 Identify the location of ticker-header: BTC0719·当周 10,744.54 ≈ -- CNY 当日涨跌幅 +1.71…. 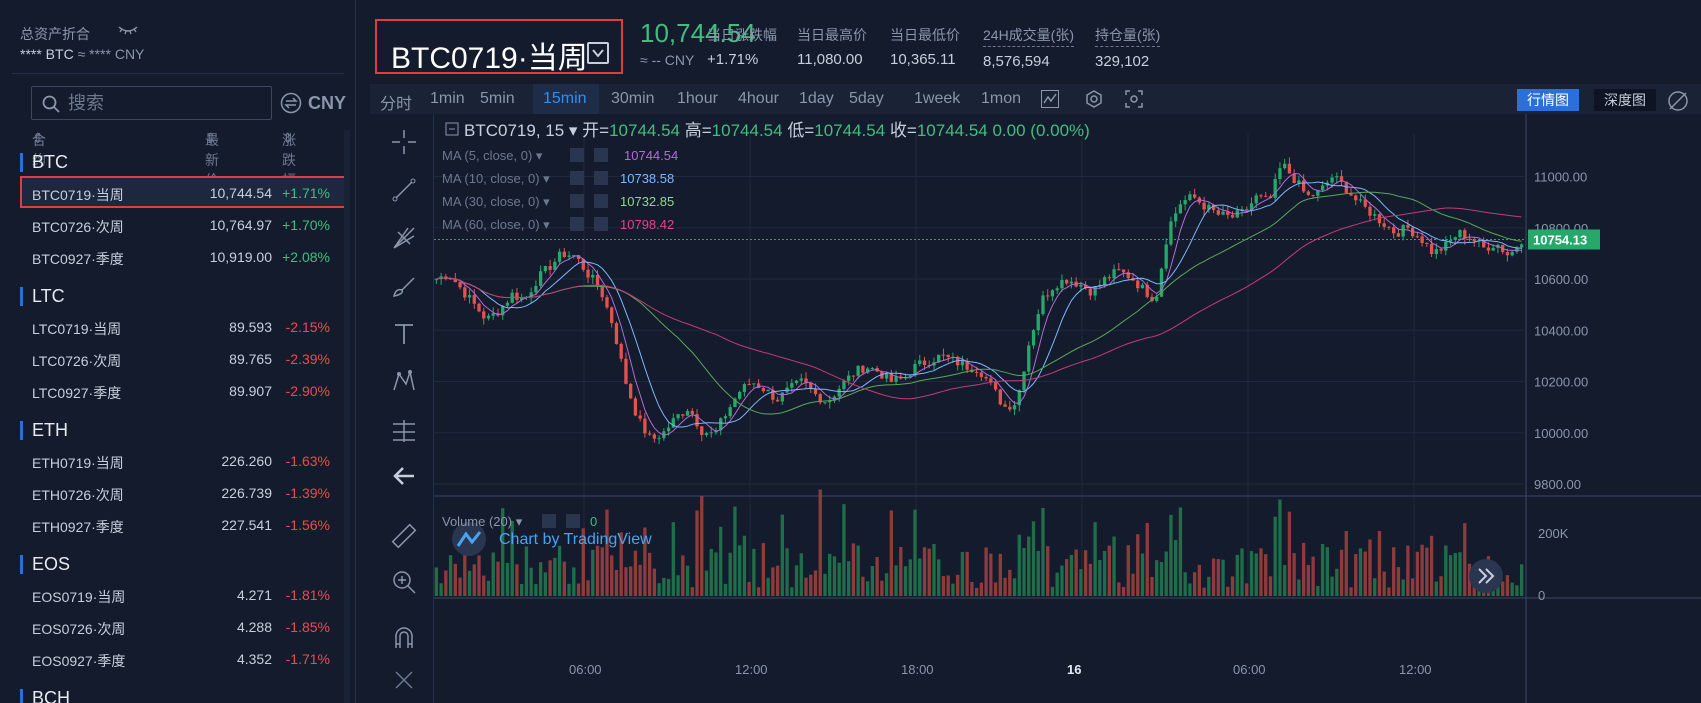
(1031, 42).